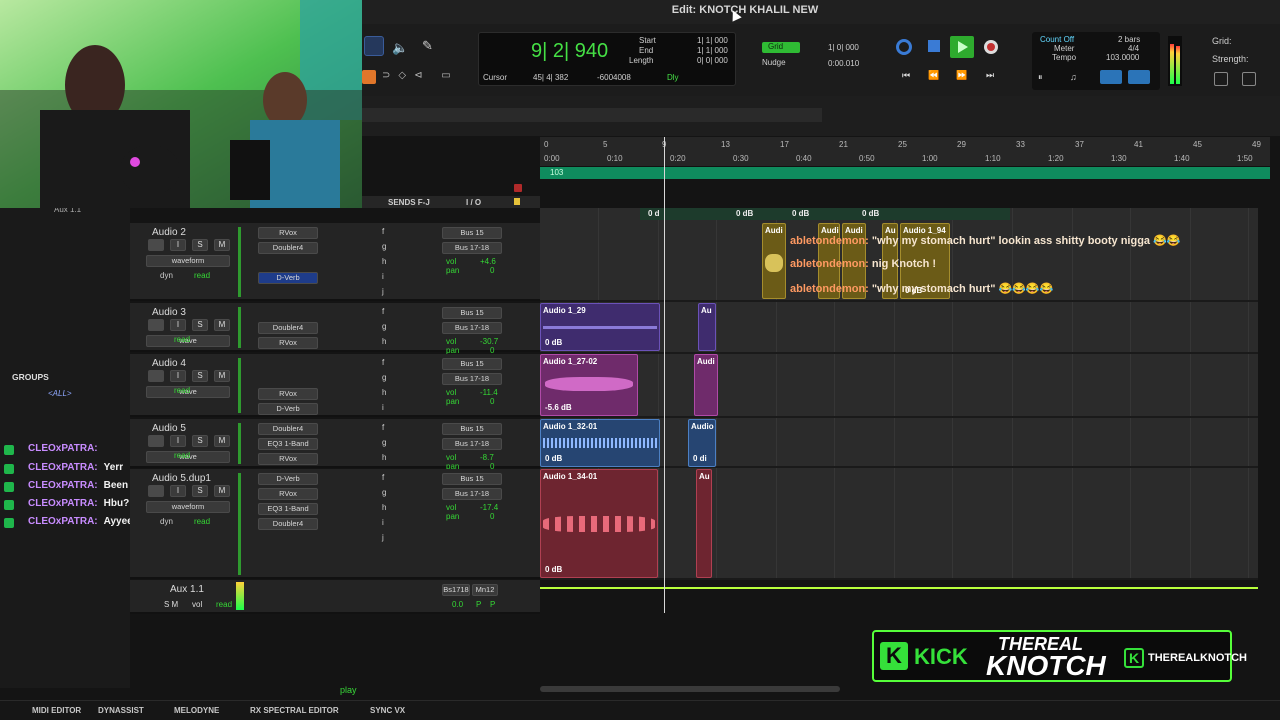 This screenshot has width=1280, height=720. What do you see at coordinates (169, 312) in the screenshot?
I see `track-name: Audio 3` at bounding box center [169, 312].